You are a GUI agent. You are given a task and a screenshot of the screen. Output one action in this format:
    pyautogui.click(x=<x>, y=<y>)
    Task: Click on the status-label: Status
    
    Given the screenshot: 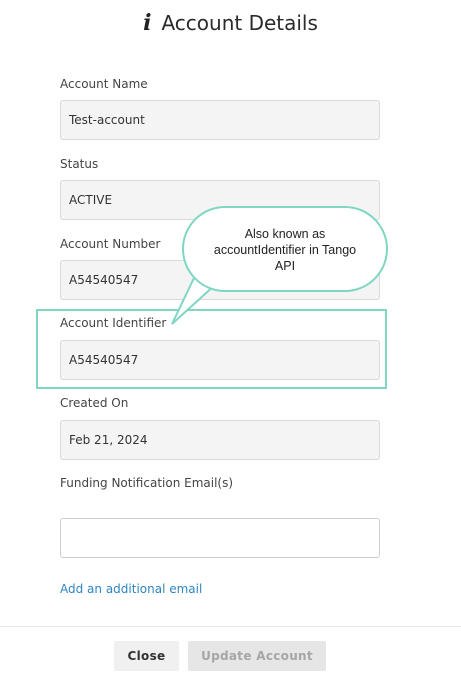 What is the action you would take?
    pyautogui.click(x=79, y=164)
    